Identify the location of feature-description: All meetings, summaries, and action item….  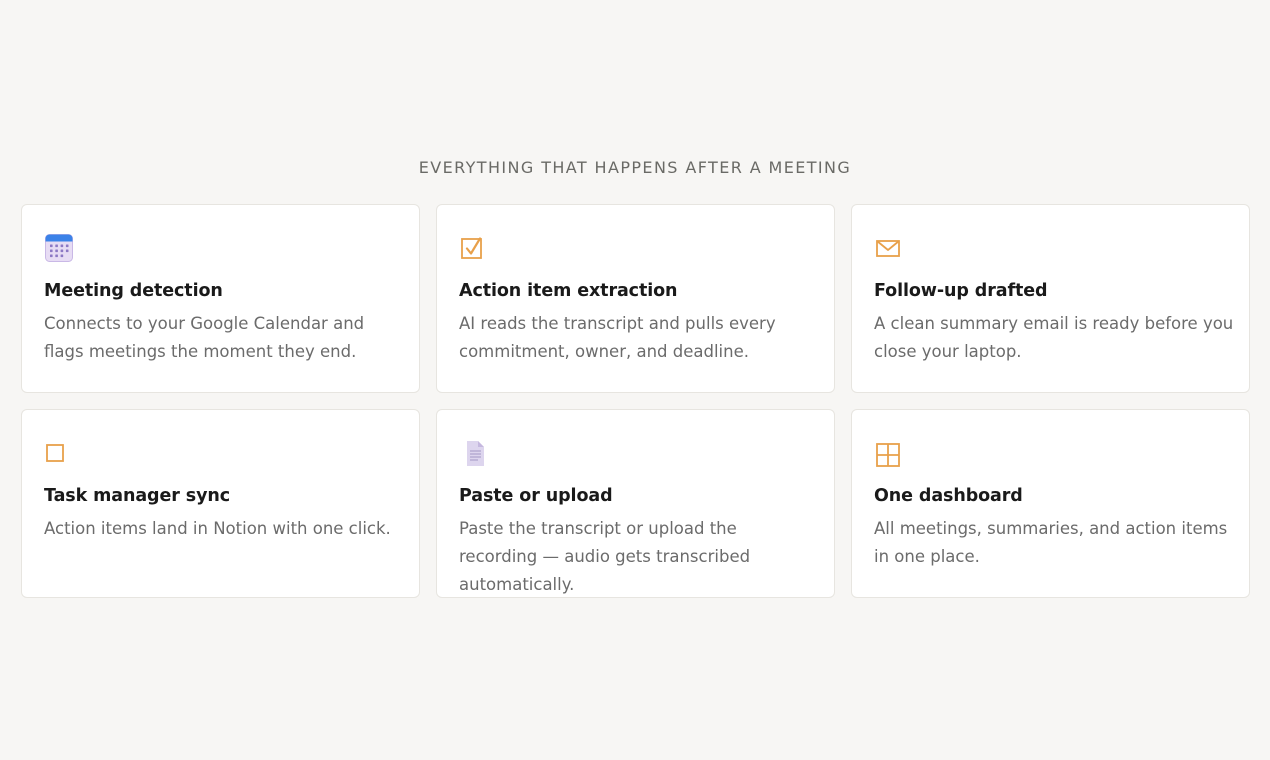
(1051, 542).